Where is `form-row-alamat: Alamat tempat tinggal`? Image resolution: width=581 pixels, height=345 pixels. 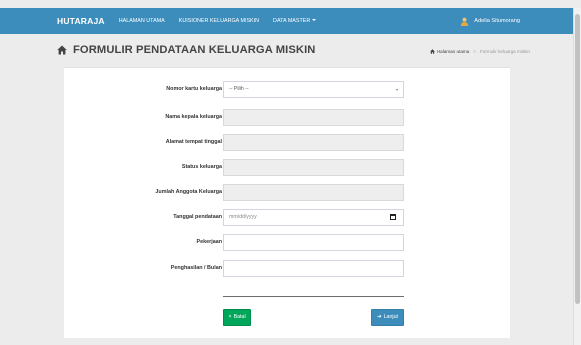 form-row-alamat: Alamat tempat tinggal is located at coordinates (287, 142).